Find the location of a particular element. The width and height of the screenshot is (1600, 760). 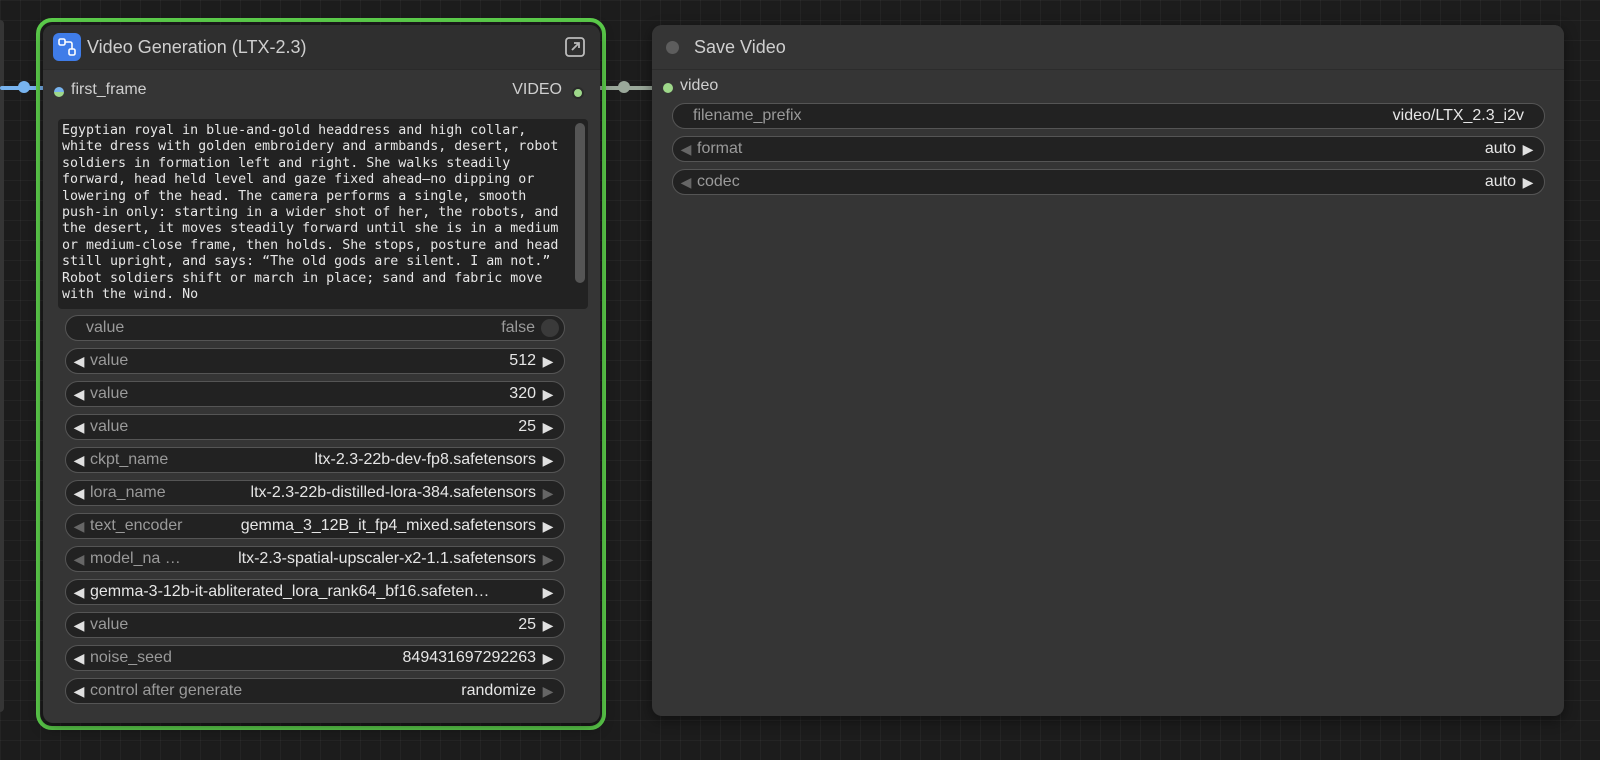

toggle-switch is located at coordinates (550, 328).